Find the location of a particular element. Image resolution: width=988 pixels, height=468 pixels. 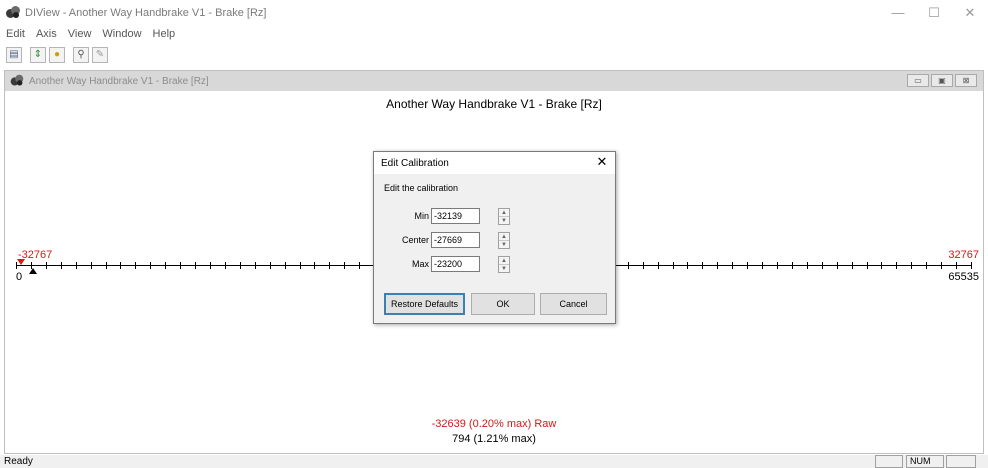

axis-min-calibrated-label: -32767 is located at coordinates (35, 255).